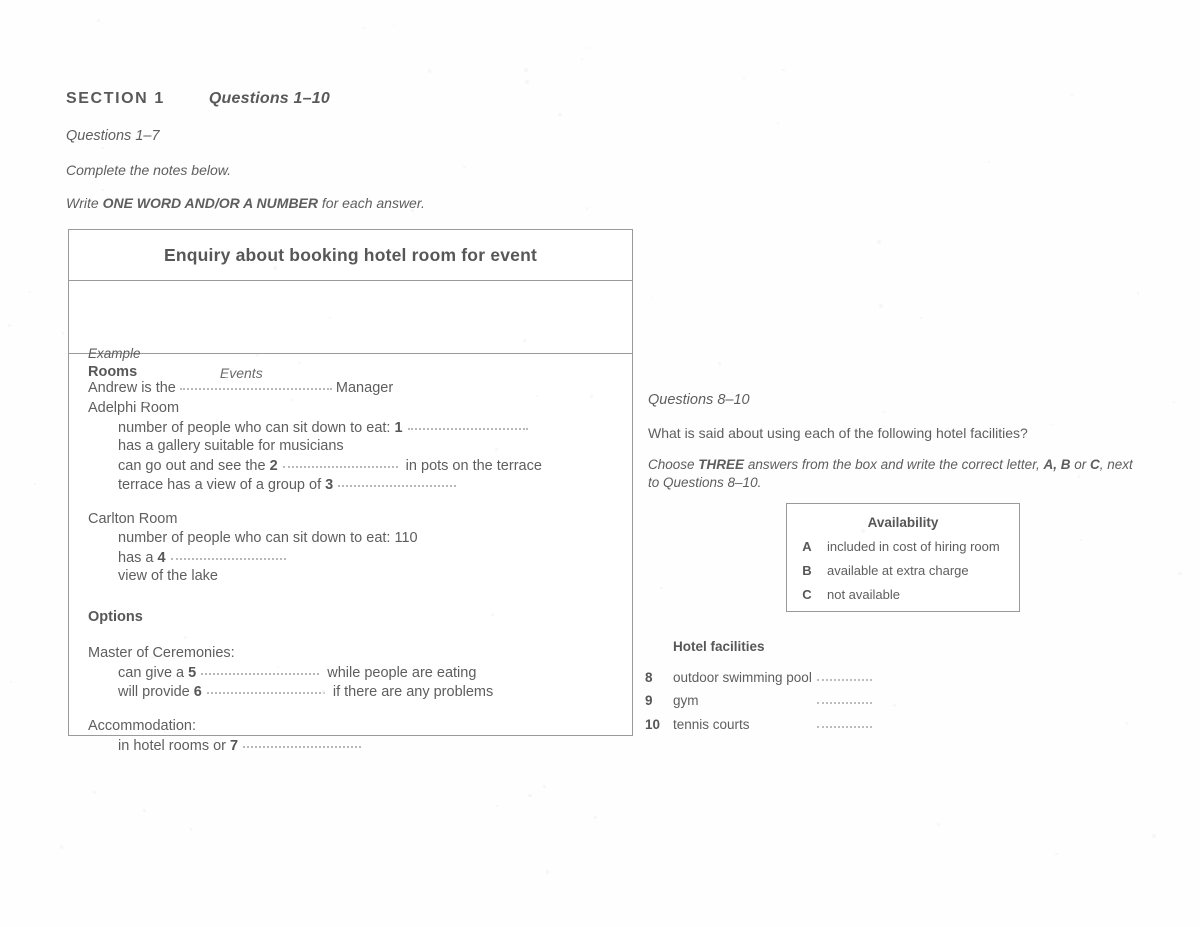 Image resolution: width=1200 pixels, height=927 pixels. I want to click on notes-line: view of the lake, so click(168, 576).